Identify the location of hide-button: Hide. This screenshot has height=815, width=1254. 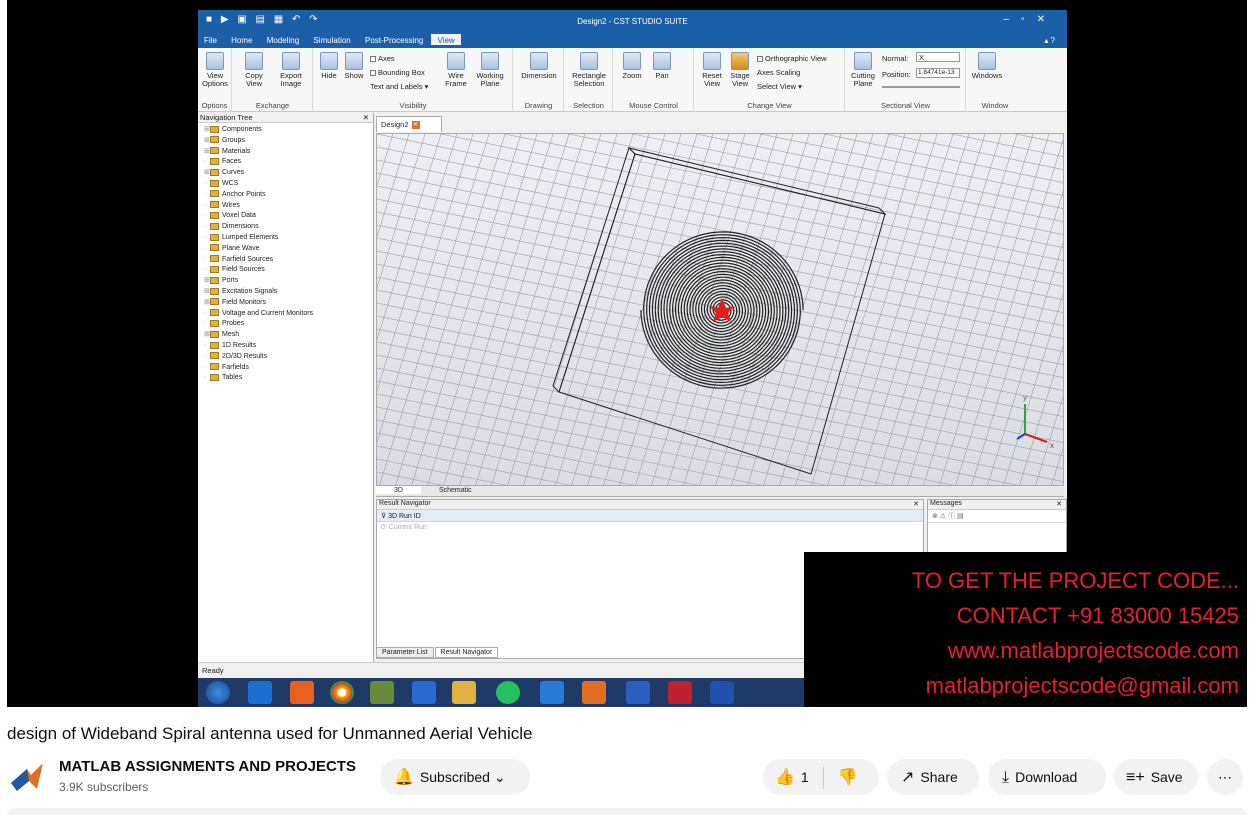
(329, 66).